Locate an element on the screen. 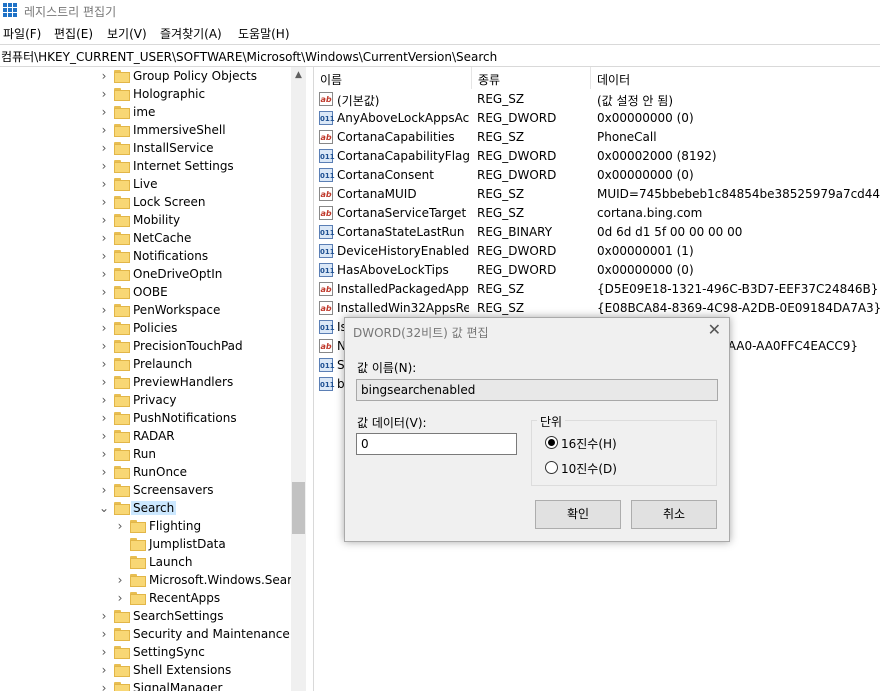 This screenshot has height=691, width=880. tree-item: › SignalManager is located at coordinates (140, 685).